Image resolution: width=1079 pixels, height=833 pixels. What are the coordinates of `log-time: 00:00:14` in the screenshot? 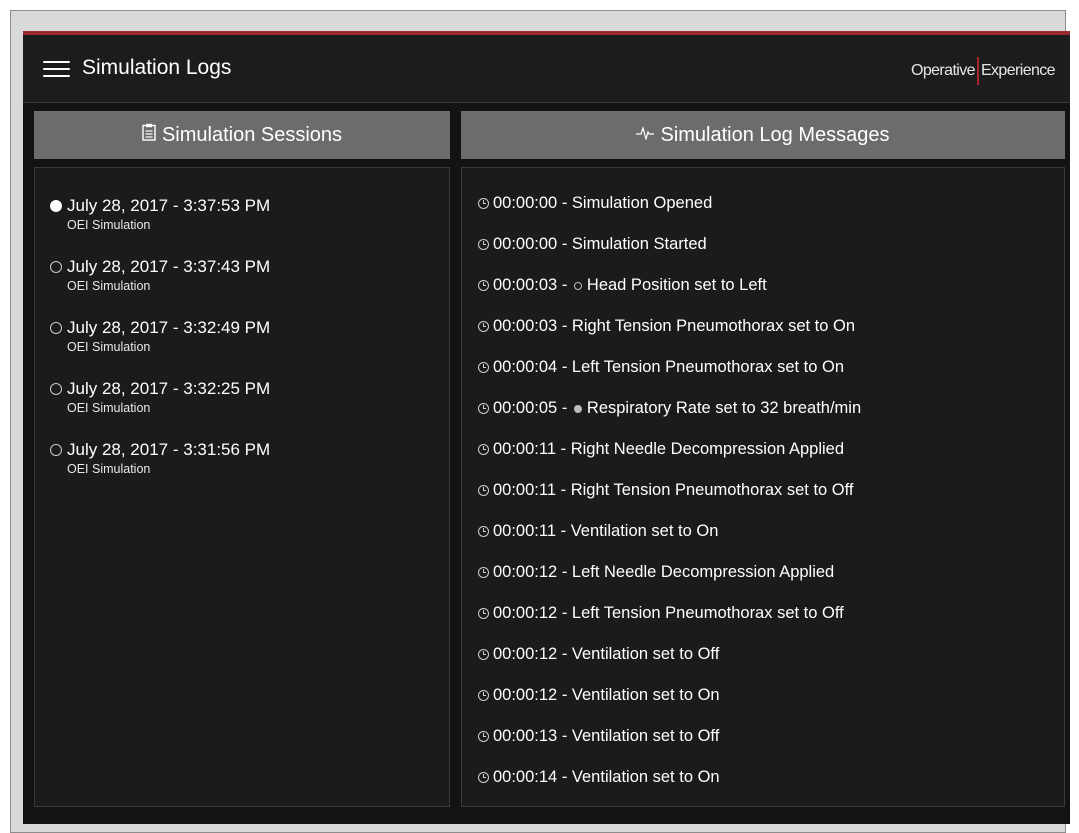 It's located at (525, 777).